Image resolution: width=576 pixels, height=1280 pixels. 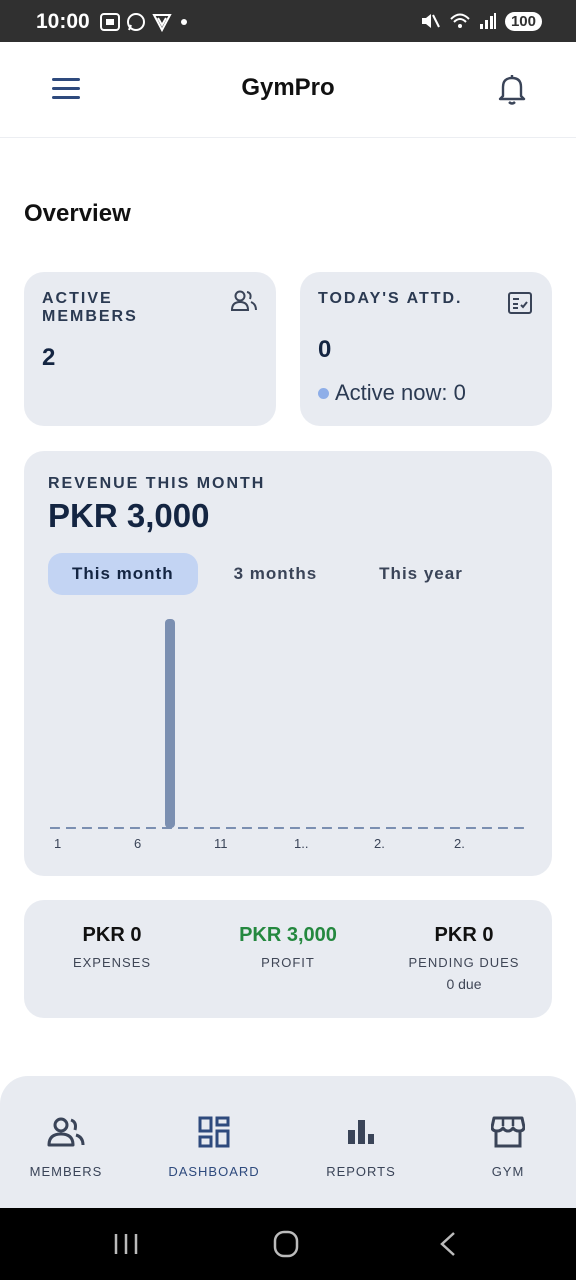 I want to click on active-members-card: ACTIVE MEMBERS 2, so click(x=150, y=349).